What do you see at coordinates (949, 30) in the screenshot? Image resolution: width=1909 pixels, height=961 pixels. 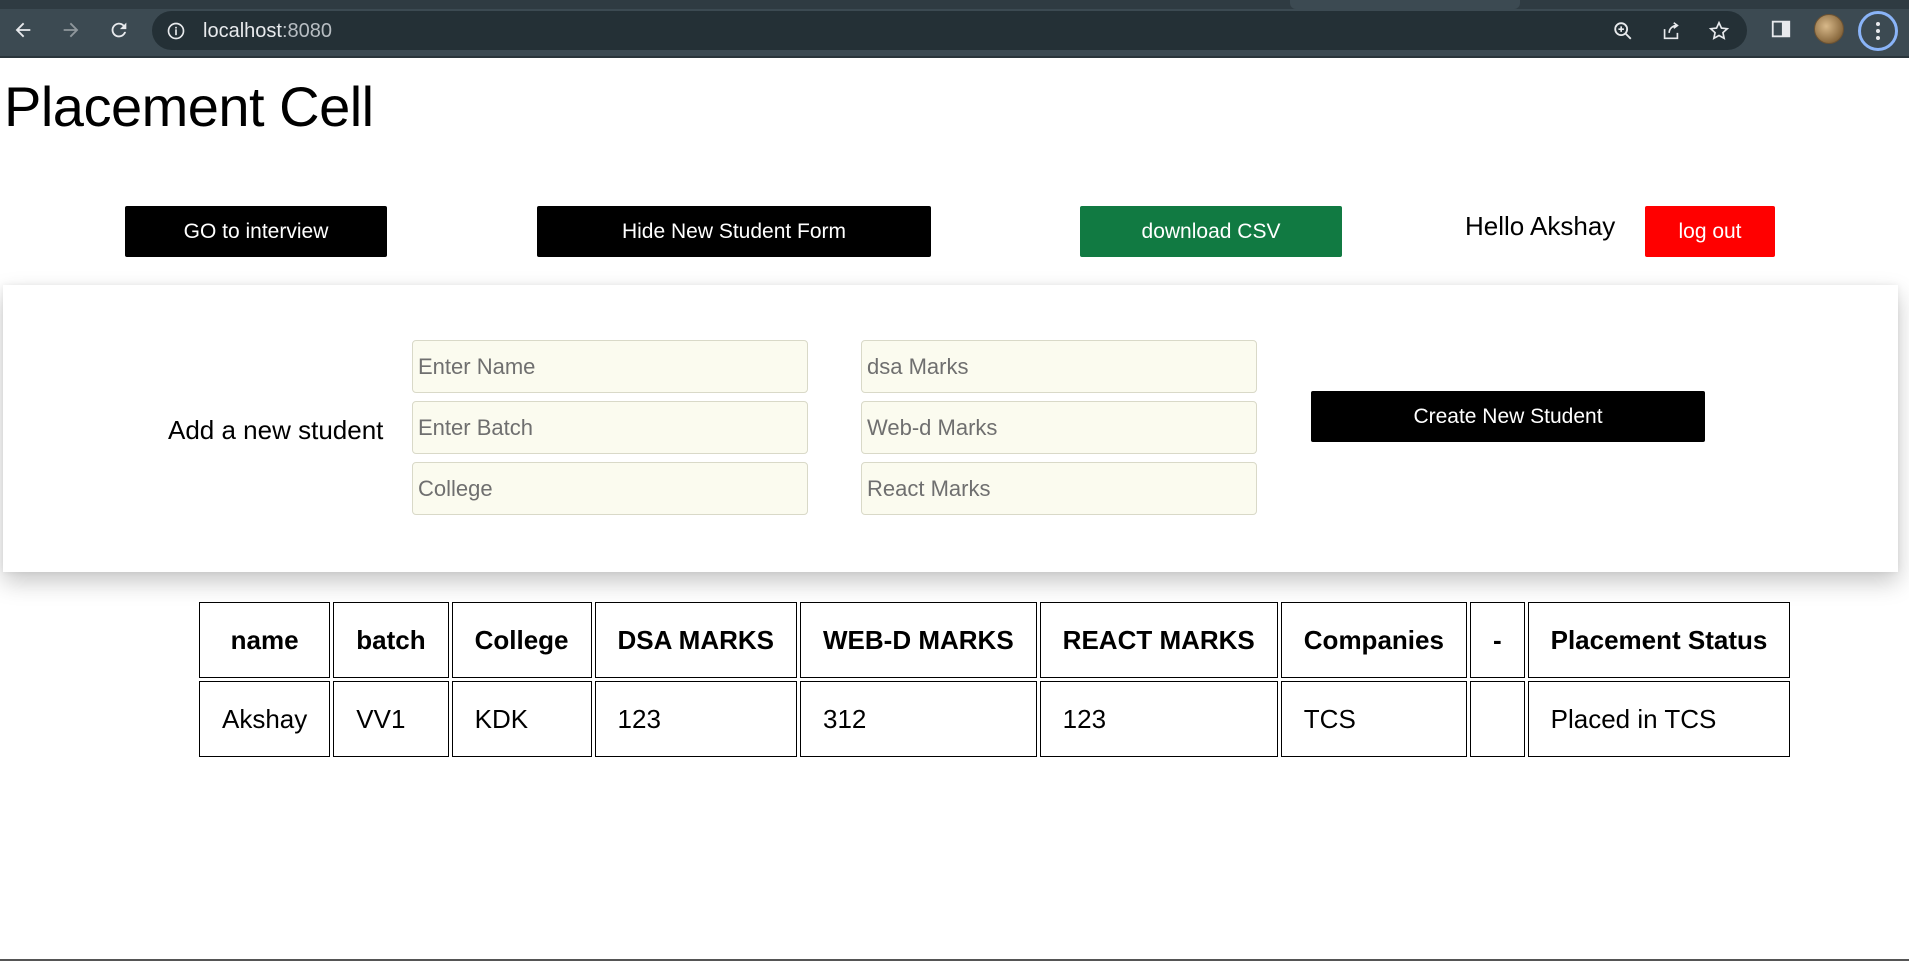 I see `address-bar: localhost:8080` at bounding box center [949, 30].